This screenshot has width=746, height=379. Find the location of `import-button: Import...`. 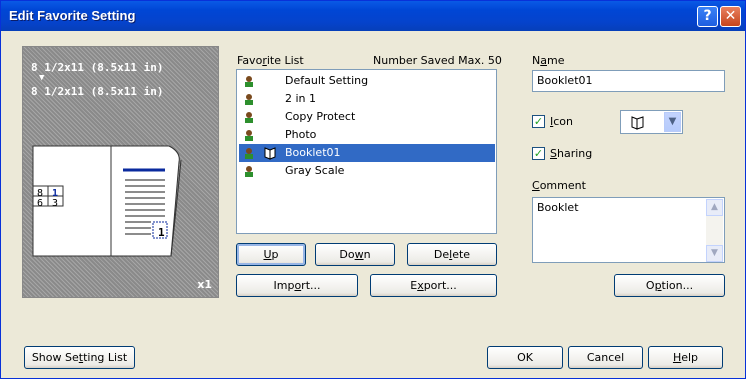

import-button: Import... is located at coordinates (297, 285).